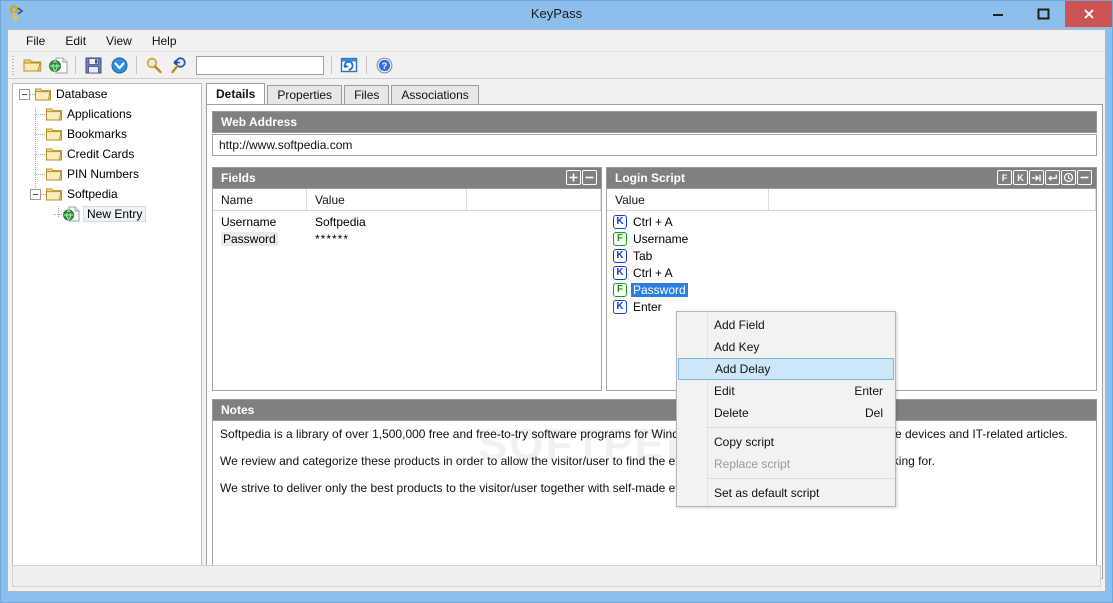 This screenshot has height=603, width=1113. What do you see at coordinates (115, 214) in the screenshot?
I see `tree-item-label: New Entry` at bounding box center [115, 214].